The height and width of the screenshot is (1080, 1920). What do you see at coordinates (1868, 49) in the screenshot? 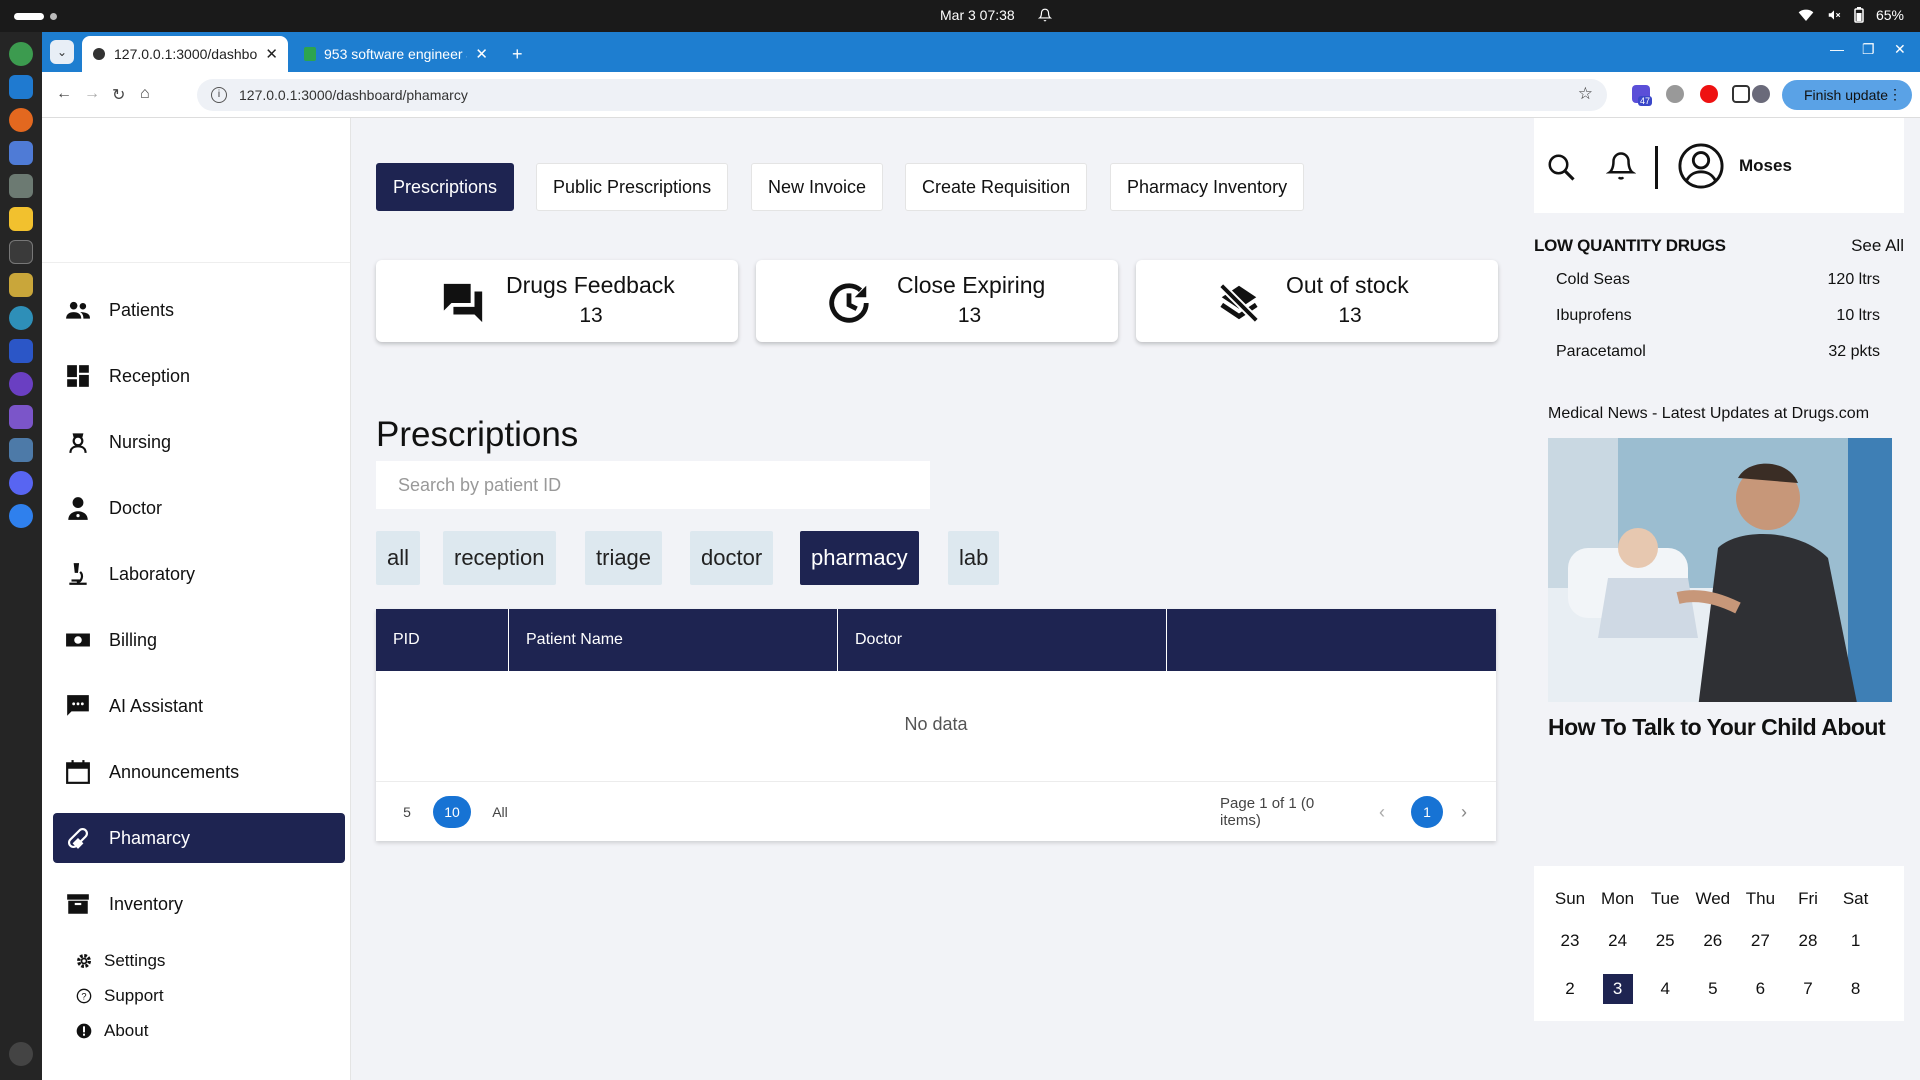
I see `restore-icon: ❐` at bounding box center [1868, 49].